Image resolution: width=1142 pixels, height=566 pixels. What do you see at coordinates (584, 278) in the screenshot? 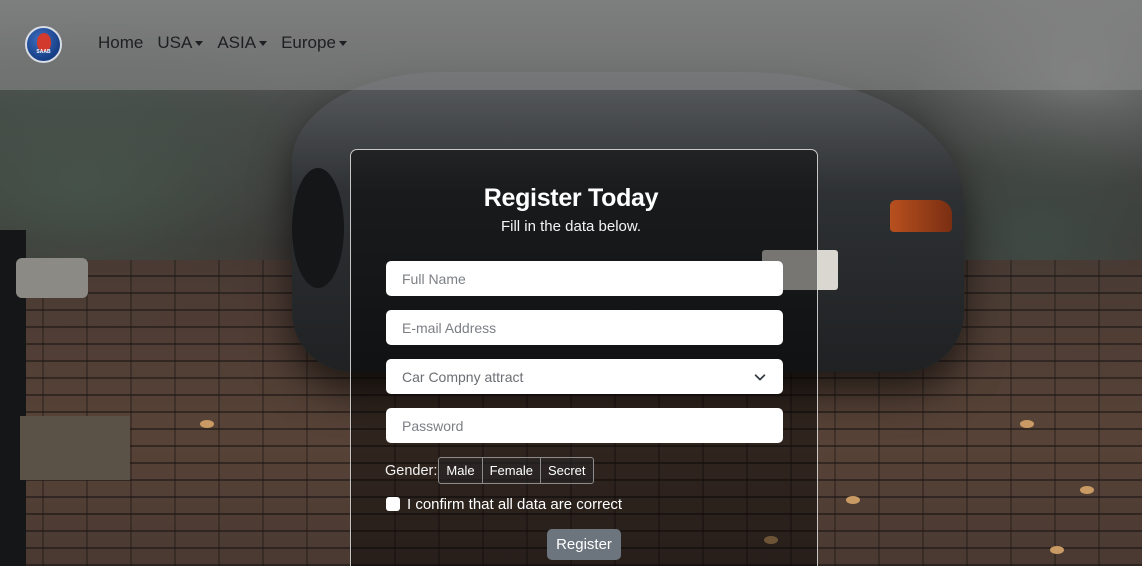
I see `full-name-input` at bounding box center [584, 278].